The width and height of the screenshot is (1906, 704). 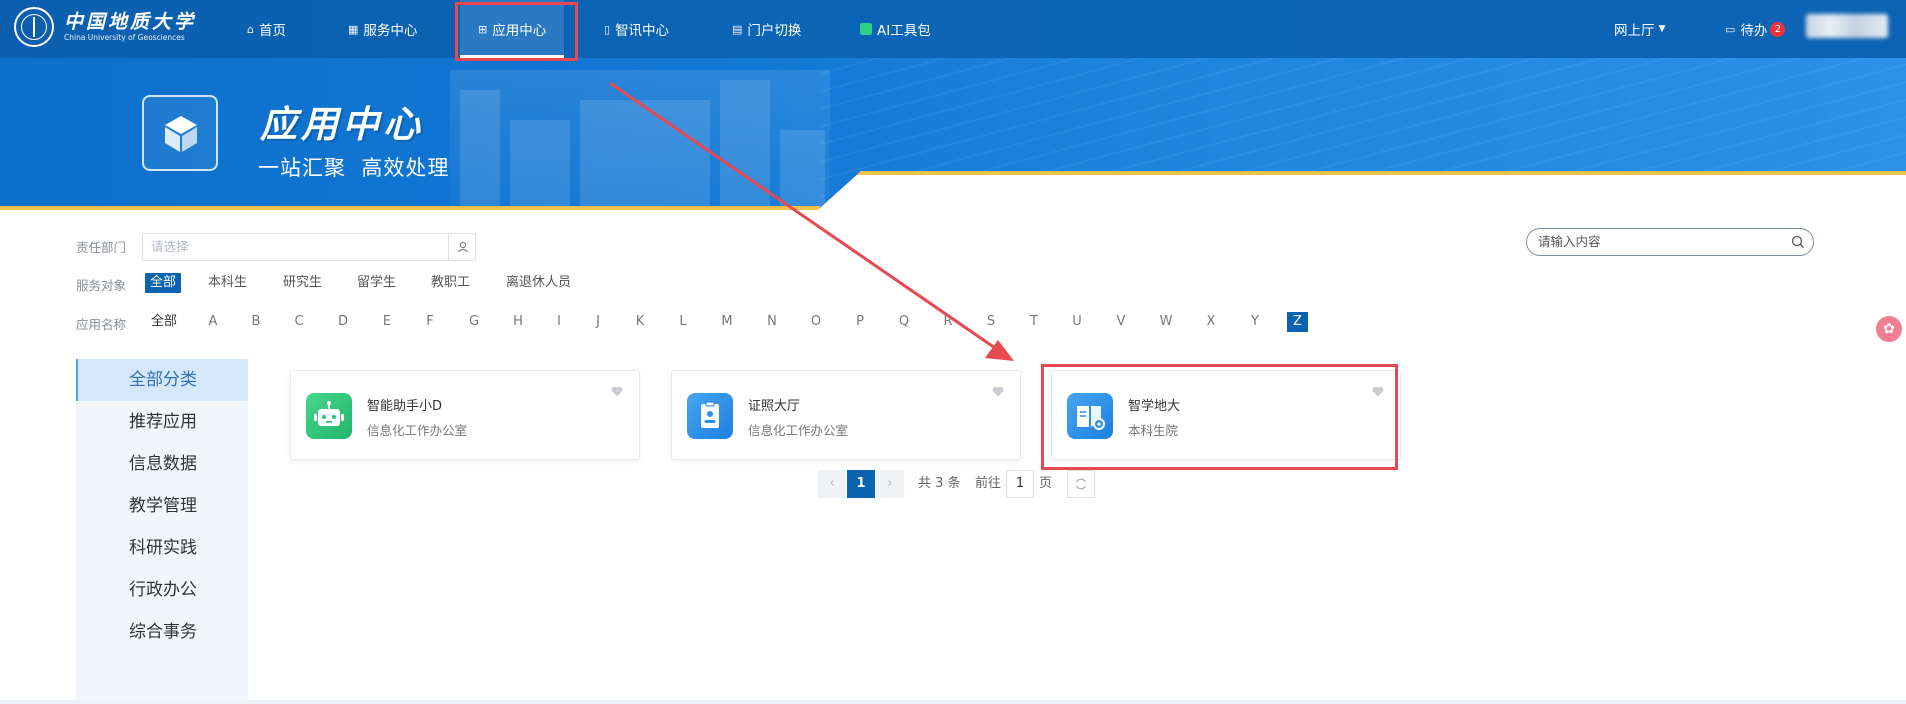 I want to click on app-card: 智能助手小D 信息化工作办公室, so click(x=465, y=415).